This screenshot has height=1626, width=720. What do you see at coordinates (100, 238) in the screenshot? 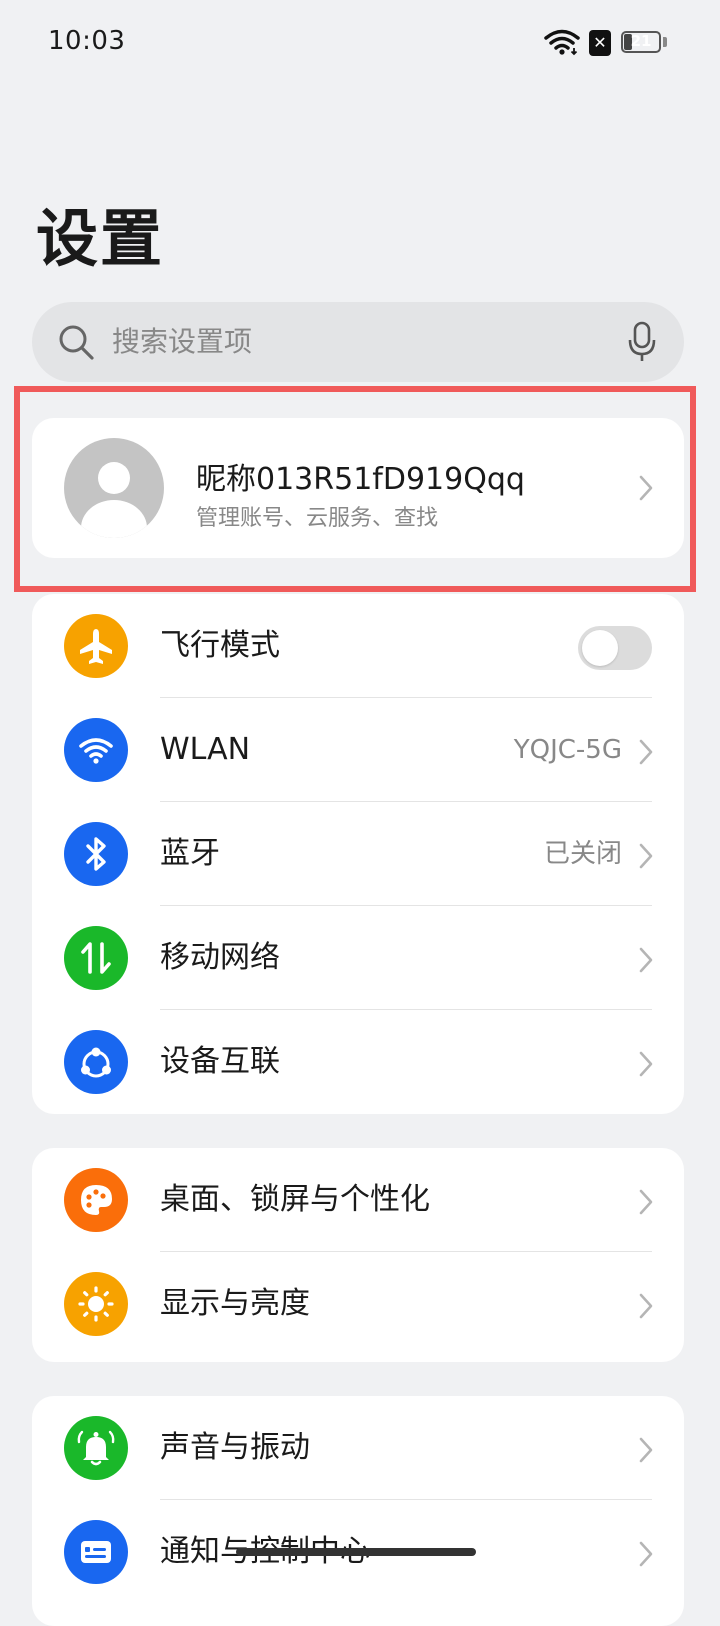
I see `page-title: 设置` at bounding box center [100, 238].